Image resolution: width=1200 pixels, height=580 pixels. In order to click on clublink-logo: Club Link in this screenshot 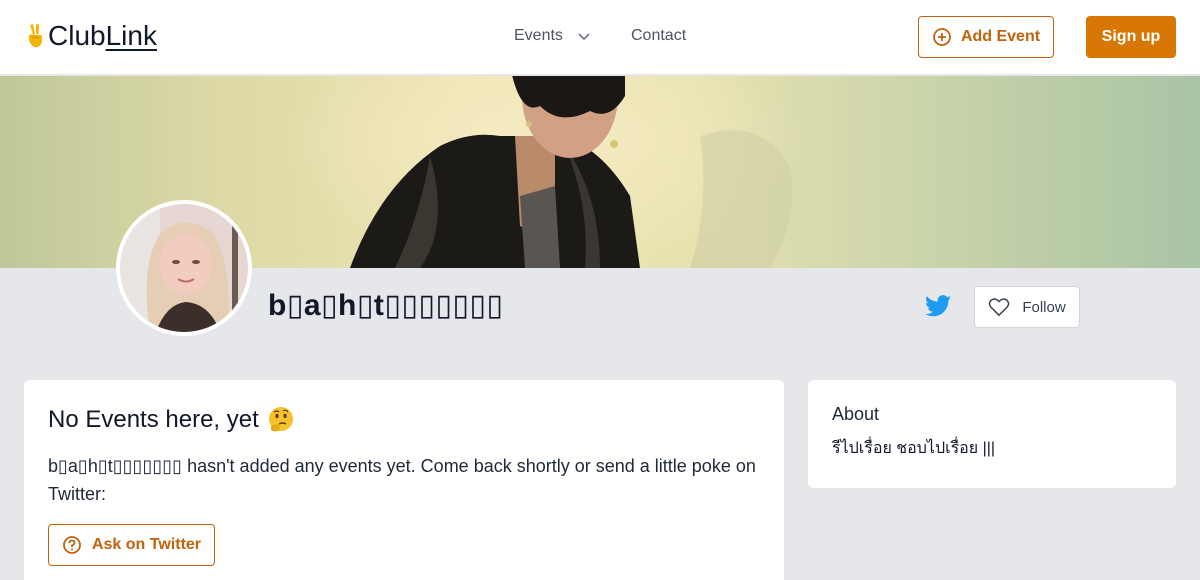, I will do `click(91, 36)`.